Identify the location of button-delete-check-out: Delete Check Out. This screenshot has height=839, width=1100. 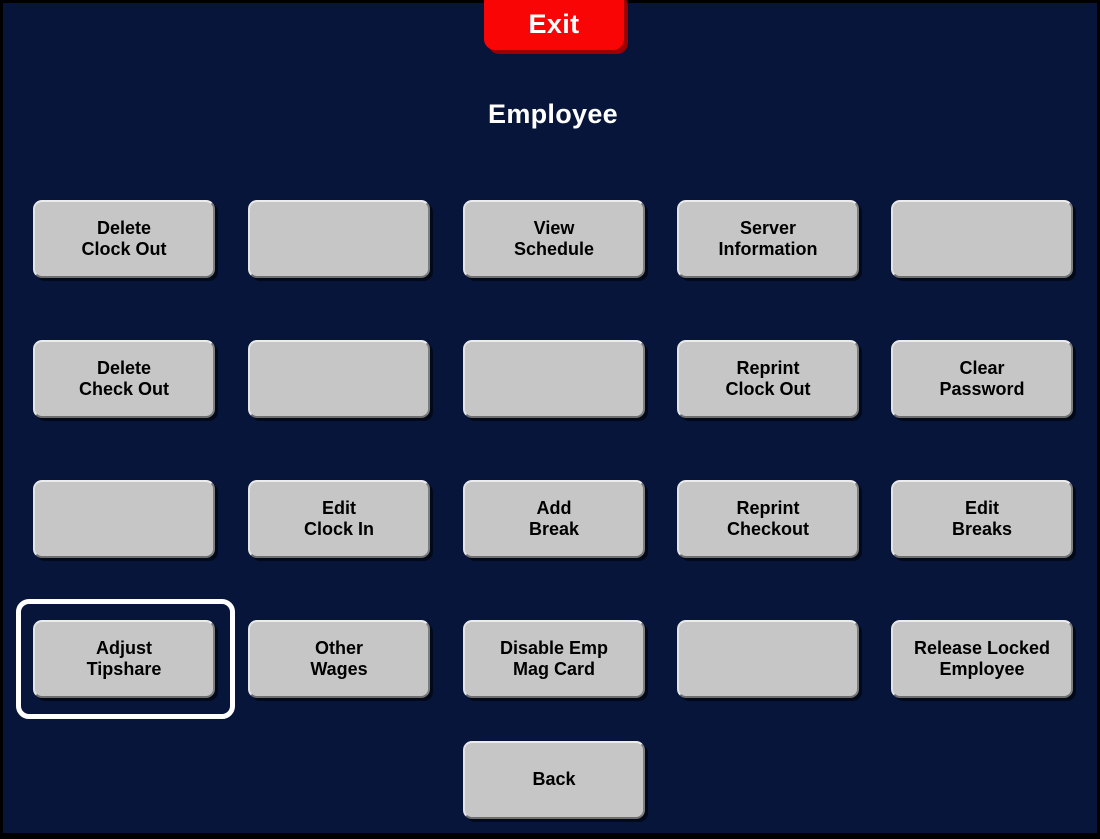
(124, 379).